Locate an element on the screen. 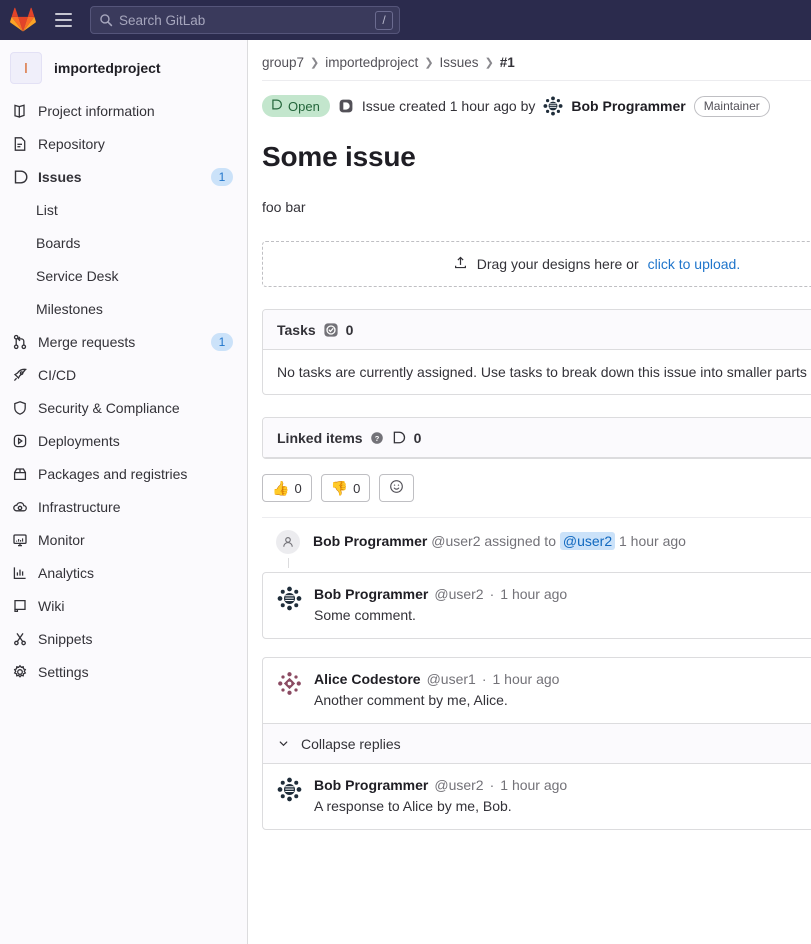  search-input: Search GitLab / is located at coordinates (245, 20).